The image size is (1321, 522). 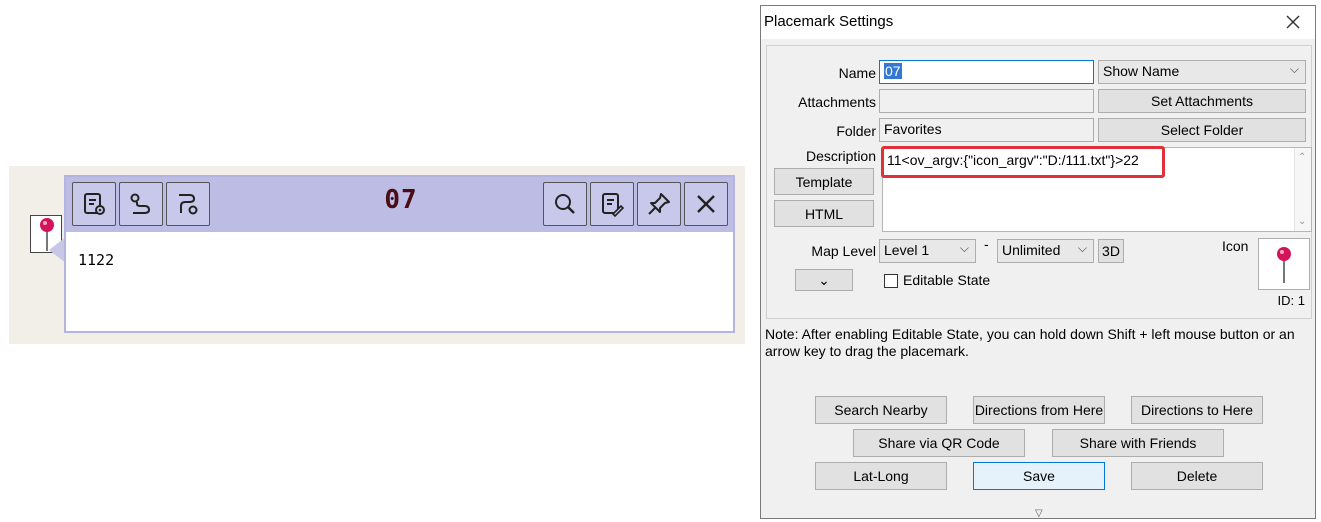 What do you see at coordinates (1023, 162) in the screenshot?
I see `highlight-box` at bounding box center [1023, 162].